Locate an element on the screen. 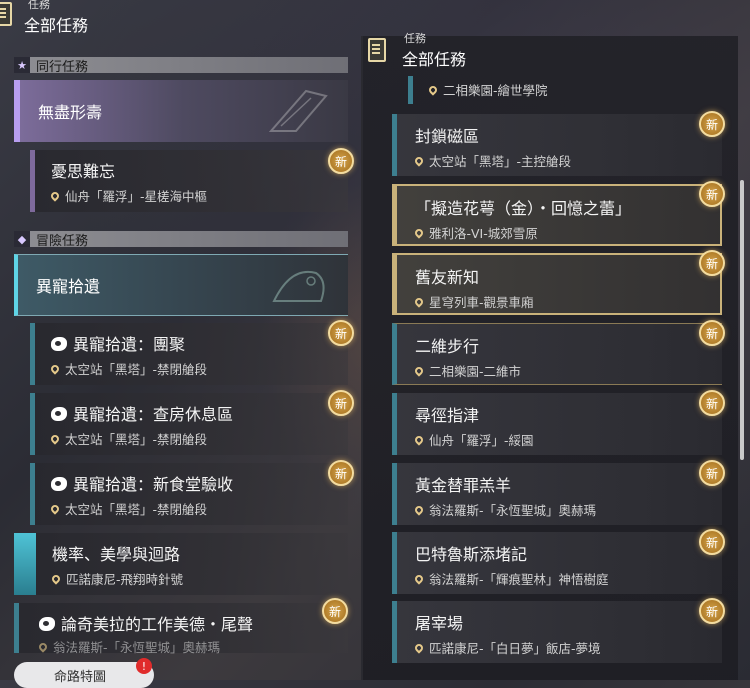 The width and height of the screenshot is (750, 688). section-title: 同行任務 is located at coordinates (62, 67).